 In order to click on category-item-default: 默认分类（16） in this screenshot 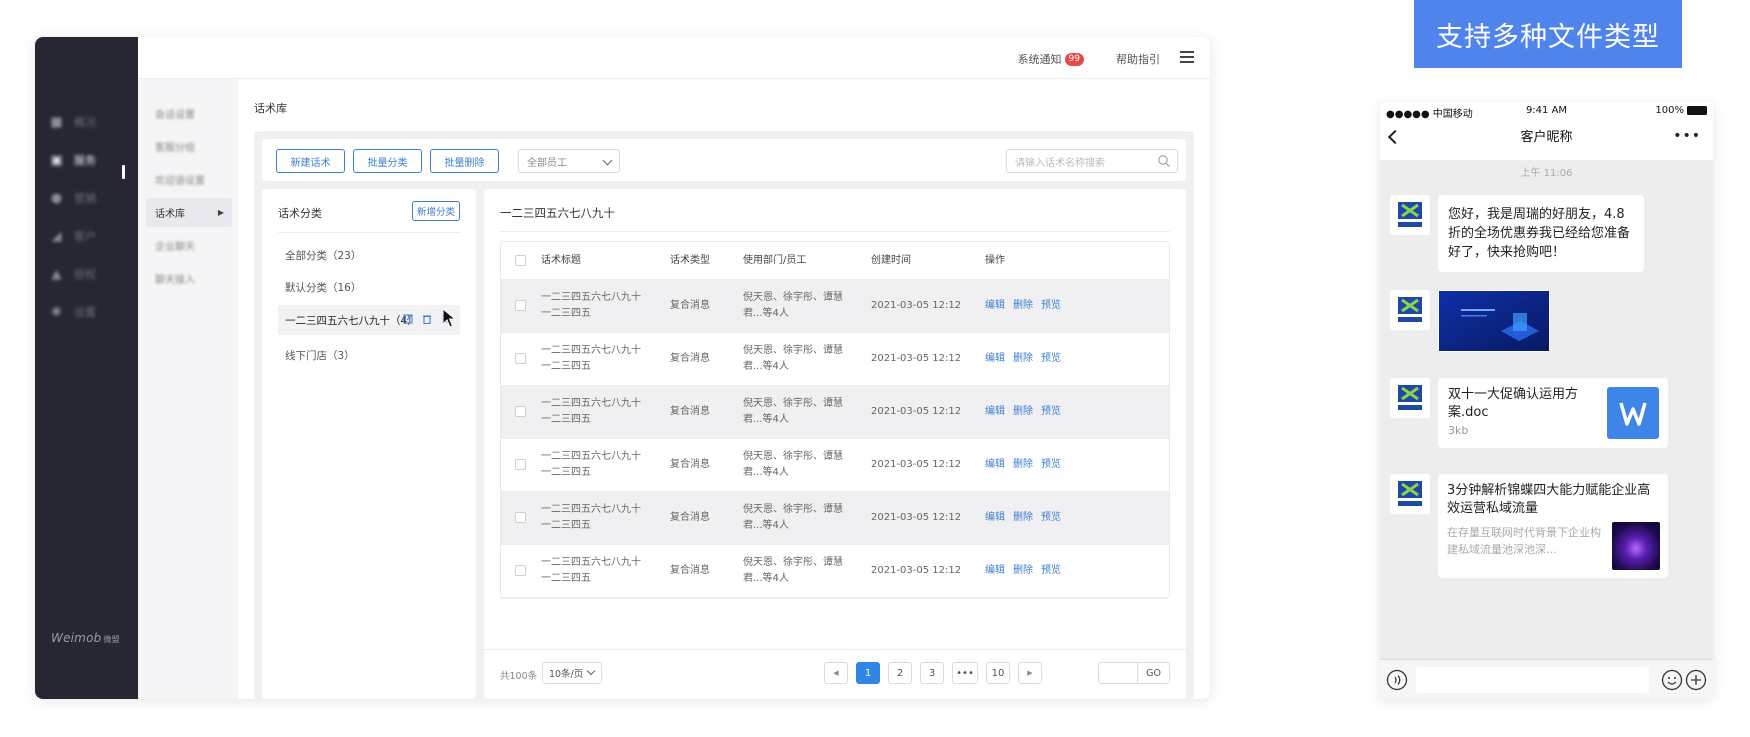, I will do `click(369, 287)`.